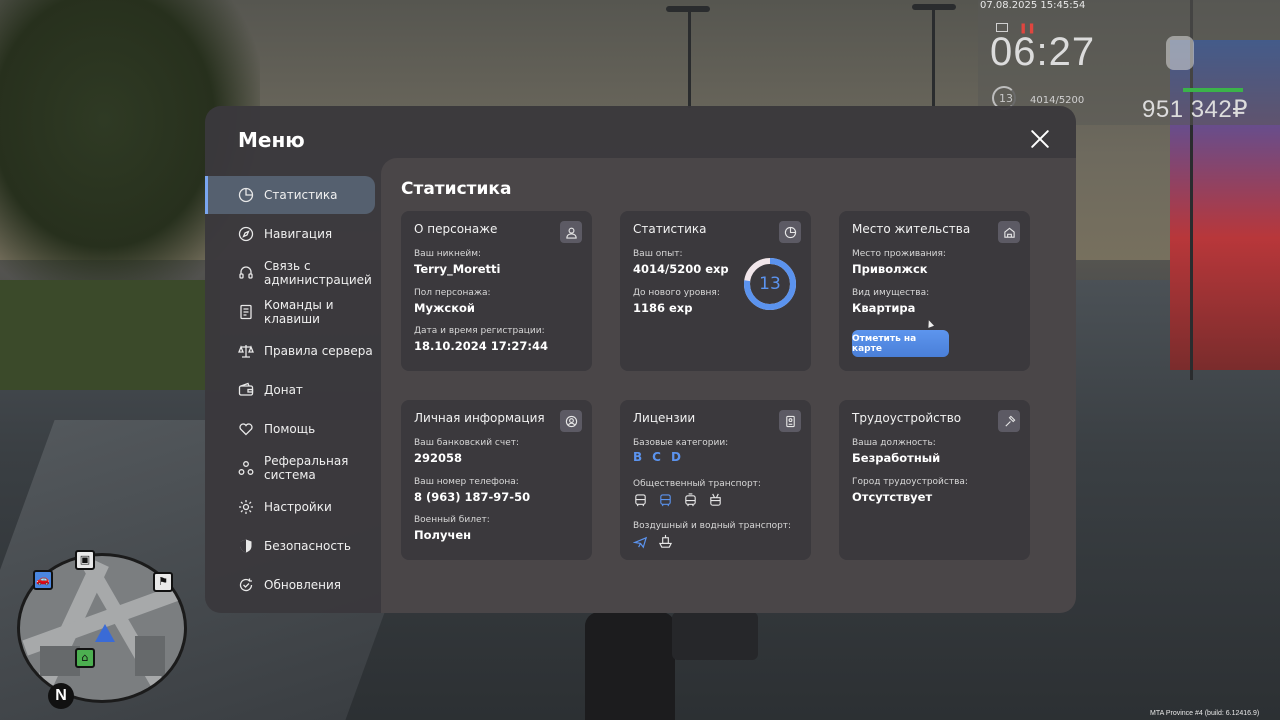  I want to click on level-number: 13, so click(770, 284).